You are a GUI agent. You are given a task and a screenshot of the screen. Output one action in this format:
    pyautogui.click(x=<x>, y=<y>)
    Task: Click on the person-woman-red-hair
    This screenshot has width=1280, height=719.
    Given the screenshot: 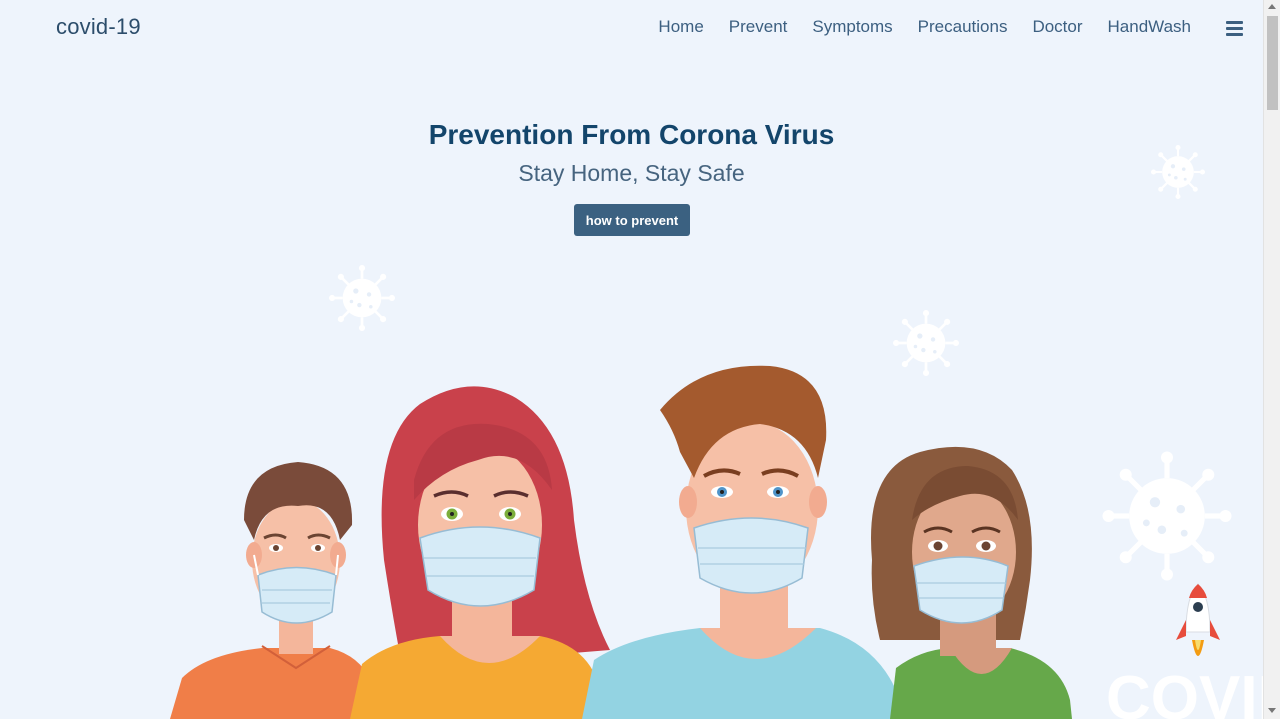 What is the action you would take?
    pyautogui.click(x=480, y=552)
    